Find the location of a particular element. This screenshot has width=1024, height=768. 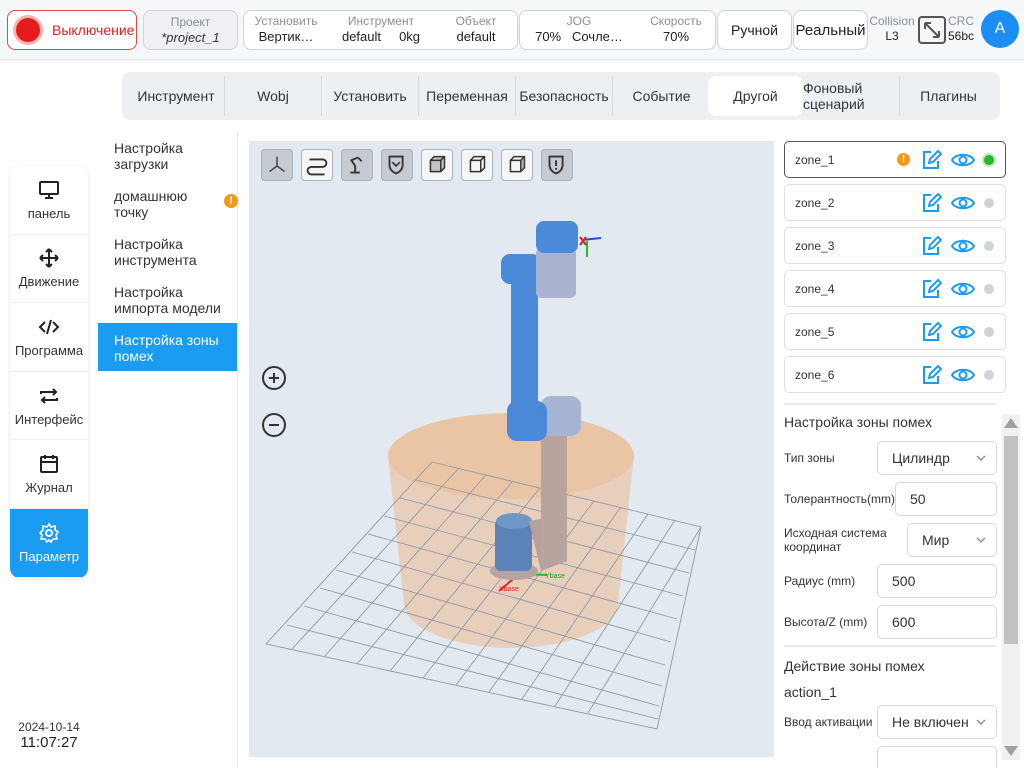

project-box: Проект *project_1 is located at coordinates (190, 30).